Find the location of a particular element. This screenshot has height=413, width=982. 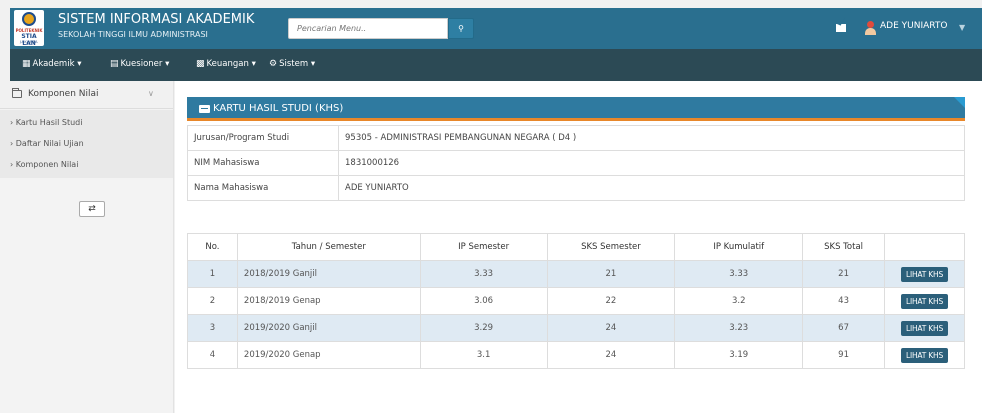

caret-down-icon: ▼ is located at coordinates (962, 27).